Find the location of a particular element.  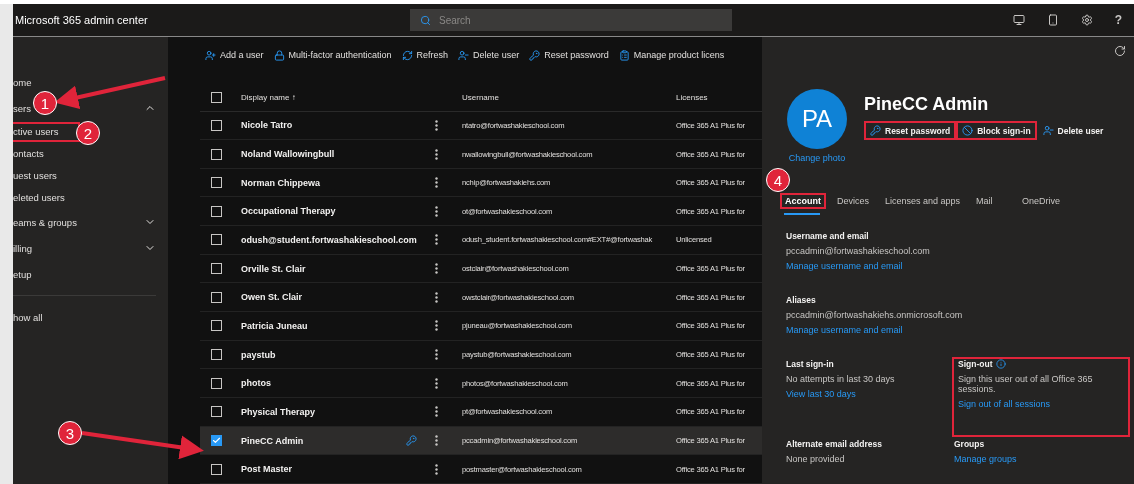

column-header: Display name ↑ is located at coordinates (335, 97).